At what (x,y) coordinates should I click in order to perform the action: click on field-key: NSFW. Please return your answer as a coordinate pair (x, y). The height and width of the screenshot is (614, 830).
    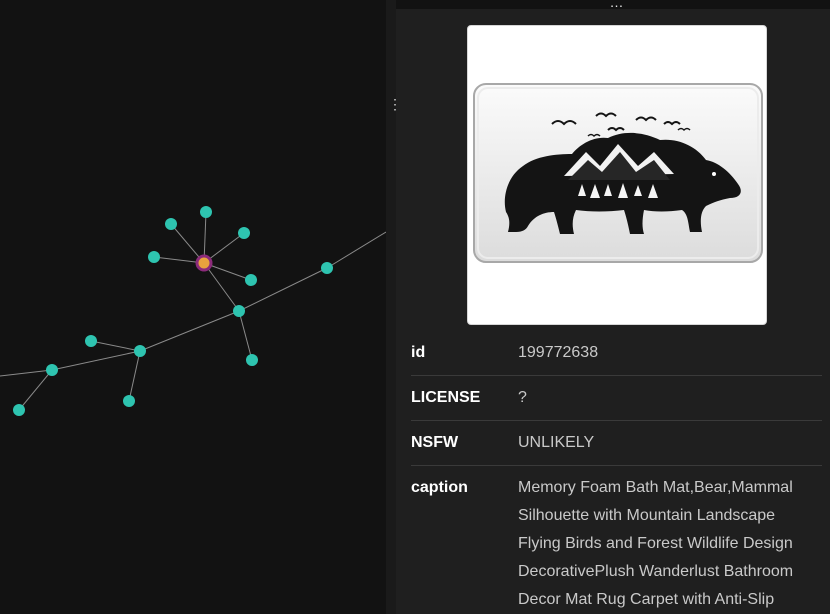
    Looking at the image, I should click on (435, 442).